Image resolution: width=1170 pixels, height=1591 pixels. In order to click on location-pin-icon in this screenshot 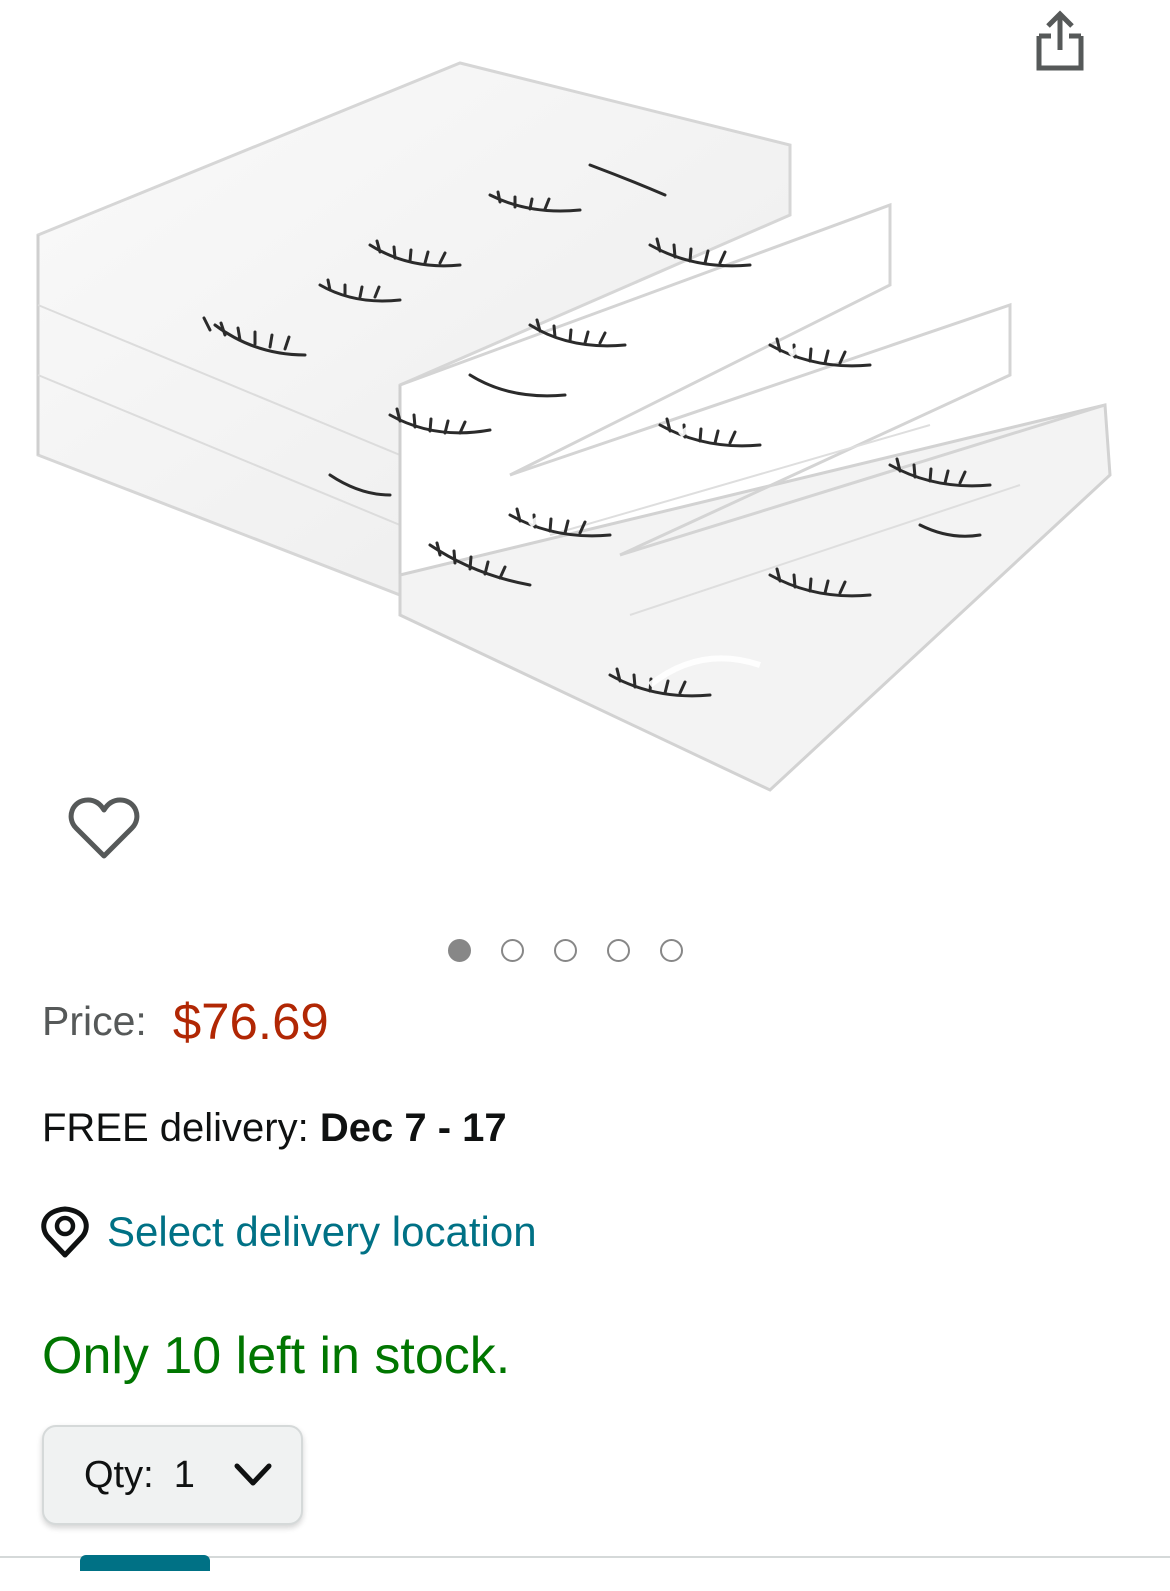, I will do `click(65, 1232)`.